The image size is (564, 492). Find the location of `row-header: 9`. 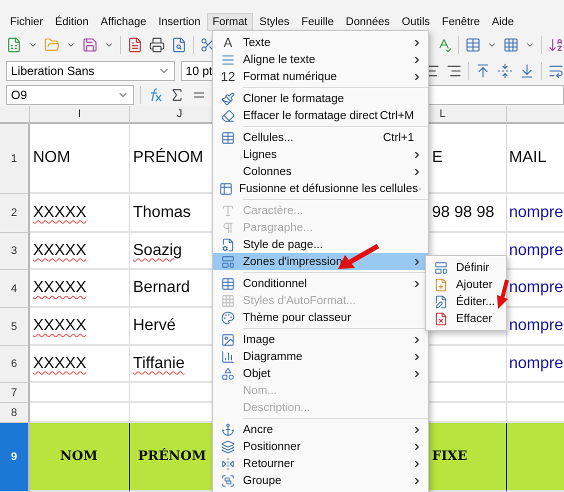

row-header: 9 is located at coordinates (15, 457).